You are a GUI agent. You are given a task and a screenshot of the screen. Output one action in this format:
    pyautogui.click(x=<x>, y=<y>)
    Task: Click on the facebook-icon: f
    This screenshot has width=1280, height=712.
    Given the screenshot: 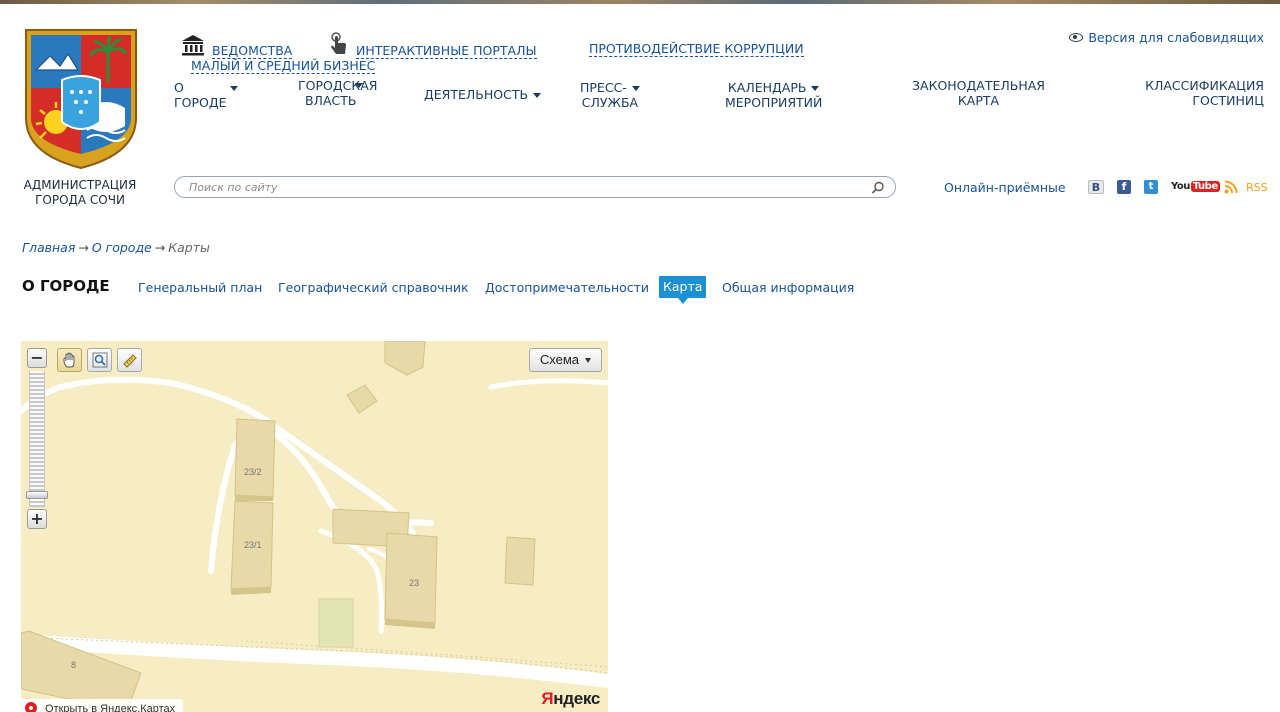 What is the action you would take?
    pyautogui.click(x=1124, y=187)
    